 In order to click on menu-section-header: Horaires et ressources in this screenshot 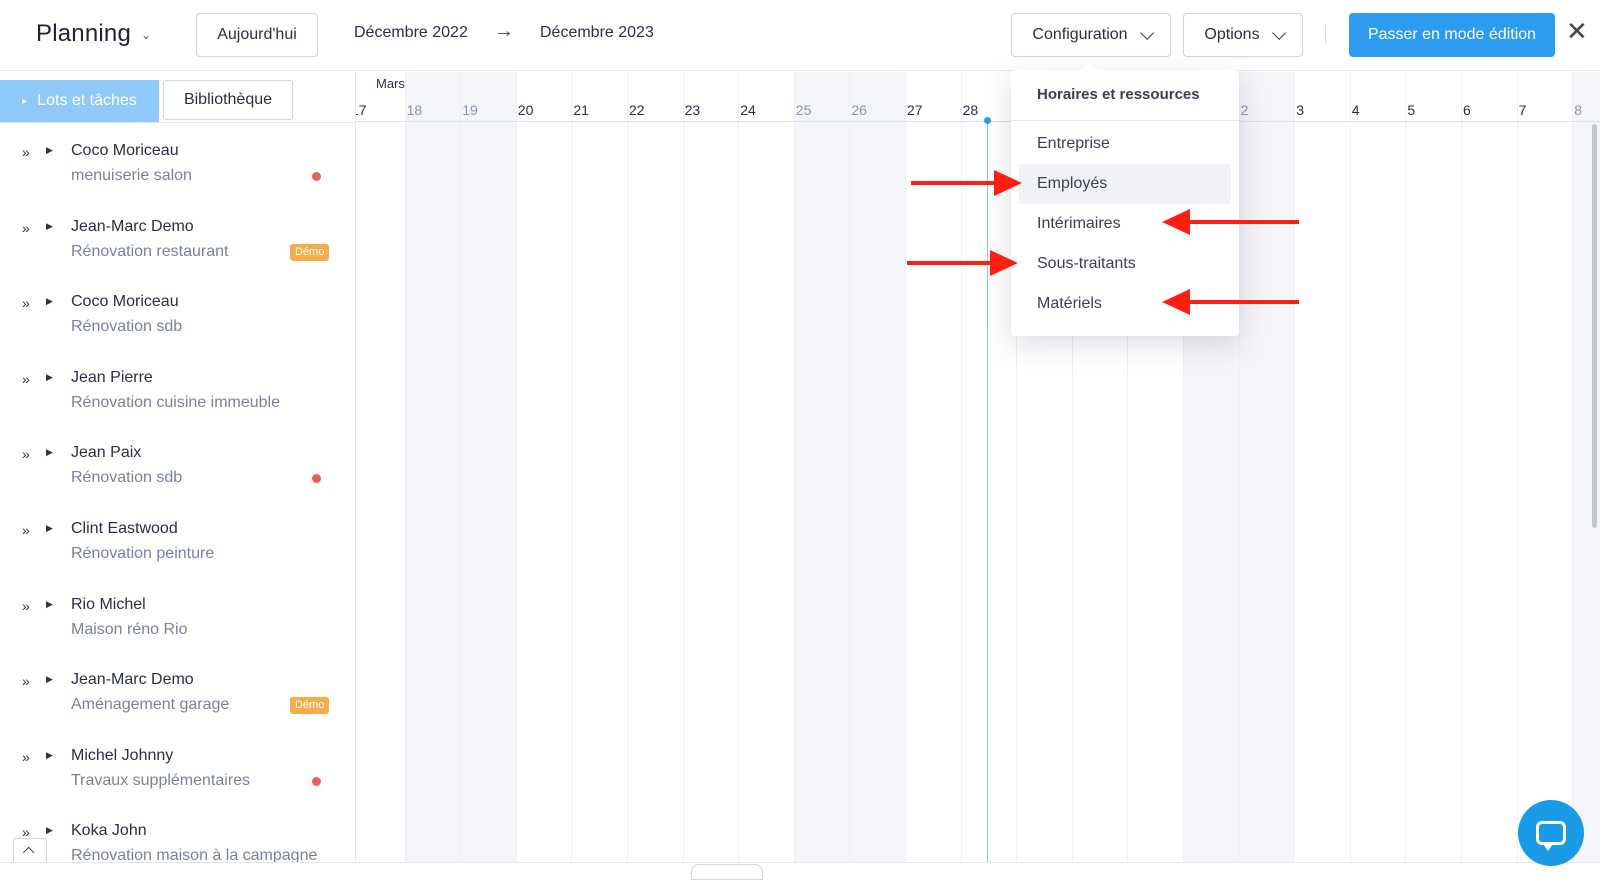, I will do `click(1118, 94)`.